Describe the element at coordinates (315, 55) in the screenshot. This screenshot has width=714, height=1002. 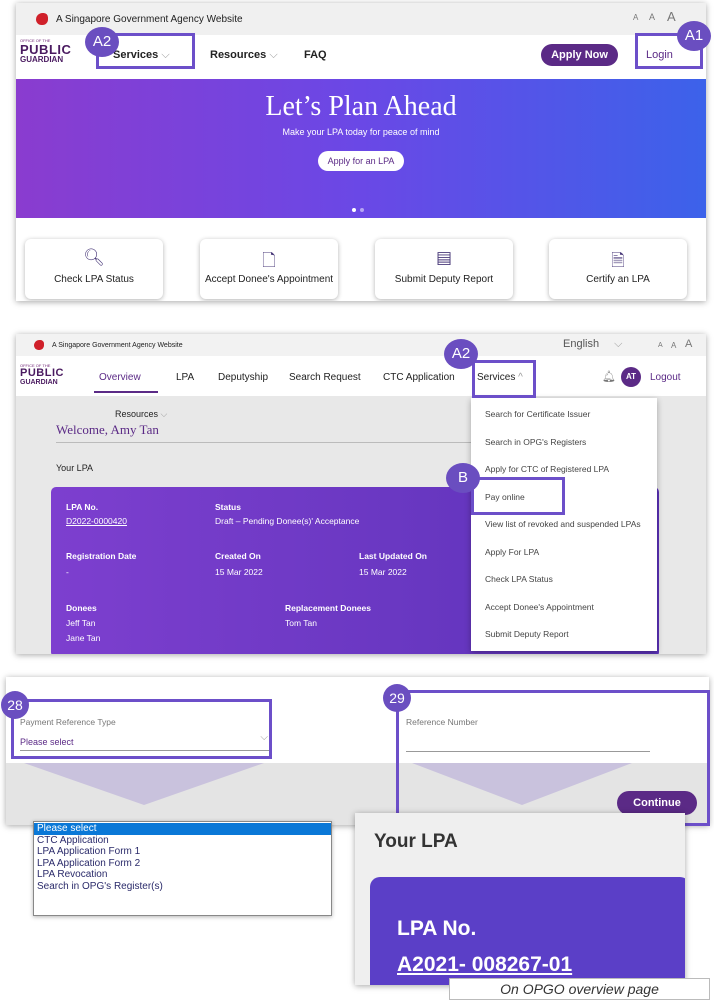
I see `nav-faq: FAQ` at that location.